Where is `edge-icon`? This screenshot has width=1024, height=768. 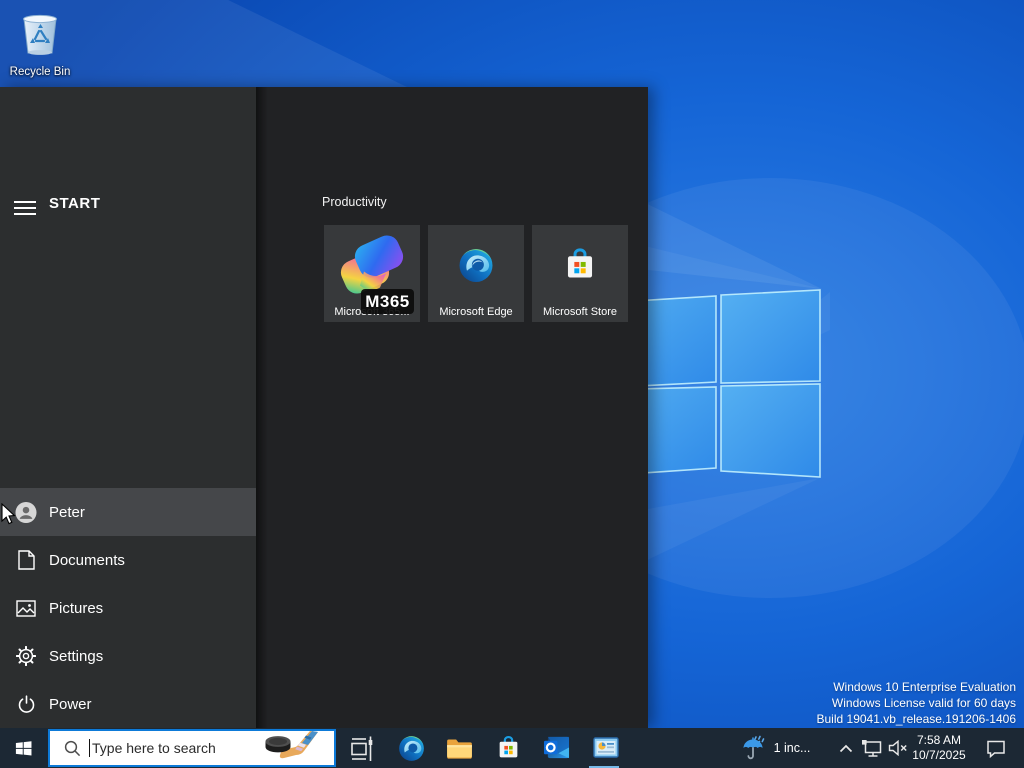
edge-icon is located at coordinates (411, 748).